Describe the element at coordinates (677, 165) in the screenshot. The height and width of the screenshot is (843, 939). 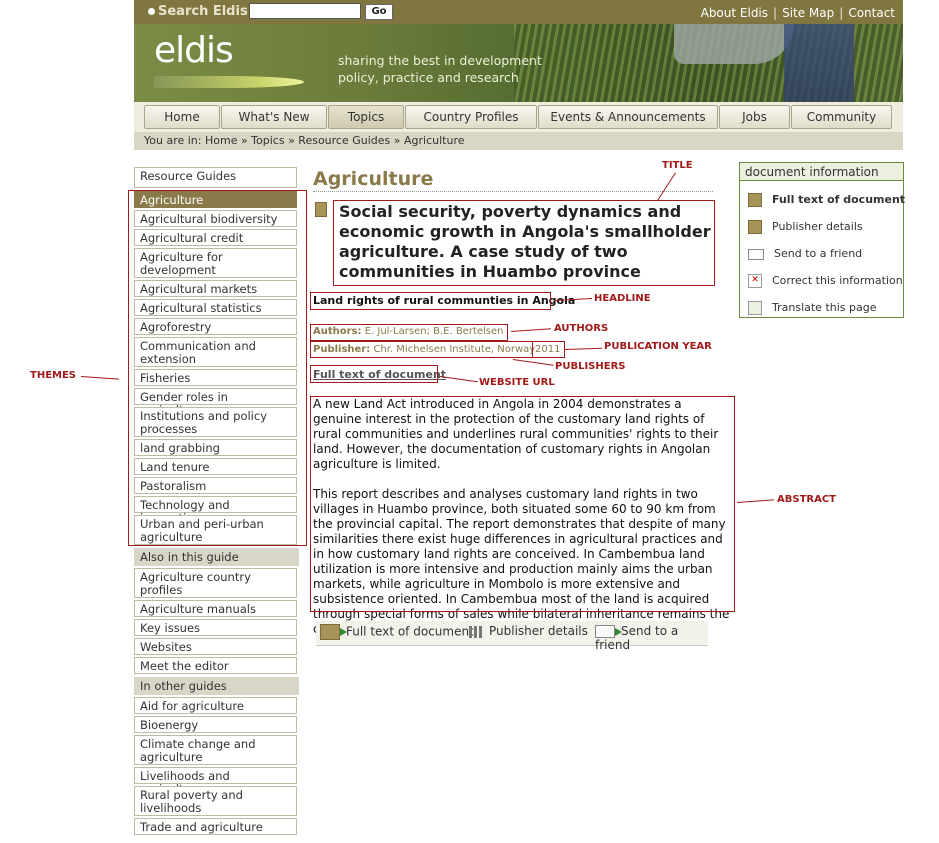
I see `title-annotation: TITLE` at that location.